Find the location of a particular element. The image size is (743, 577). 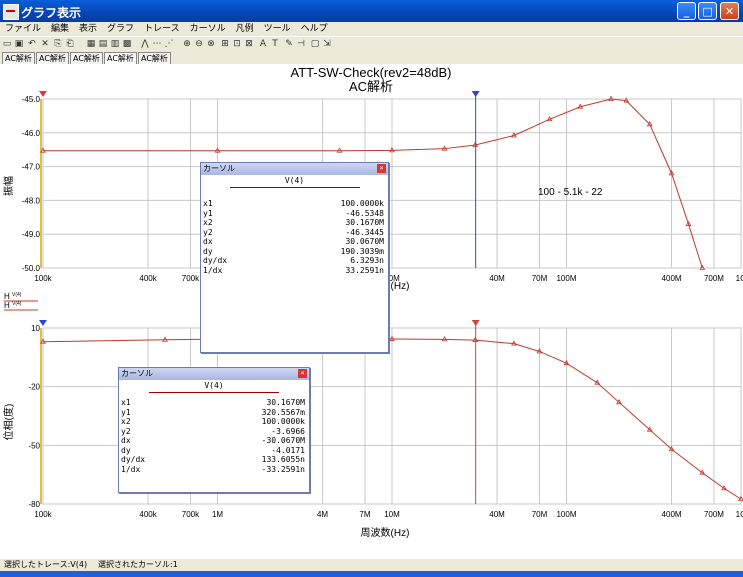

grid3-icon: ▥ is located at coordinates (115, 44).